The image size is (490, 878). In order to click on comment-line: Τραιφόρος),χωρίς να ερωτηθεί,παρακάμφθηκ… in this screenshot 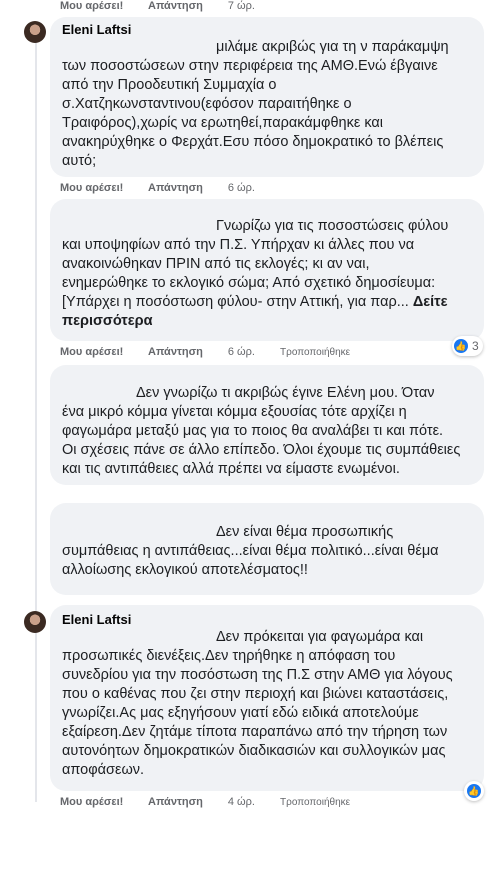, I will do `click(222, 123)`.